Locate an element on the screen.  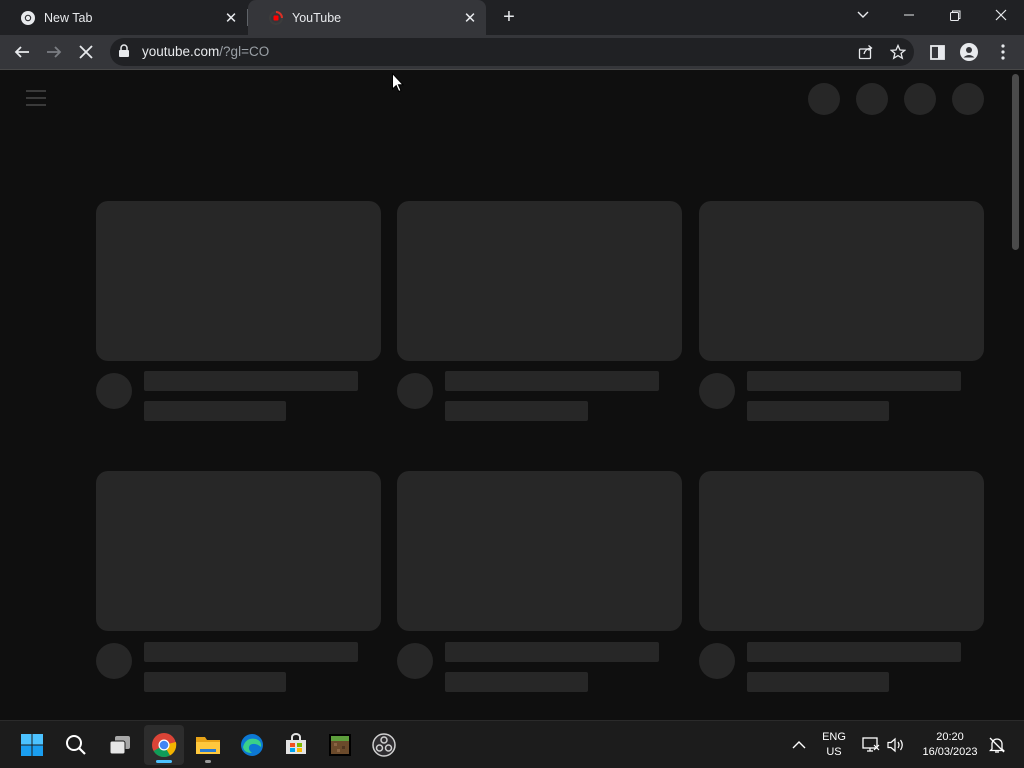
minecraft-icon is located at coordinates (340, 745).